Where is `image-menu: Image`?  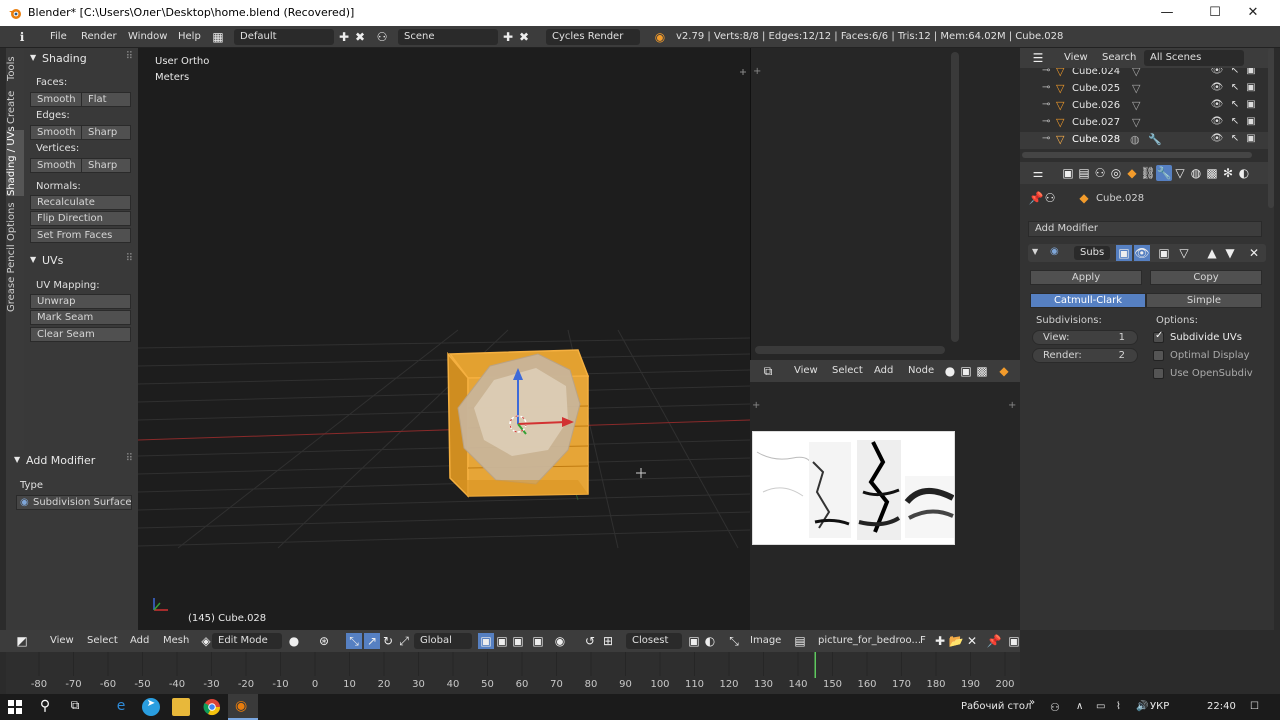 image-menu: Image is located at coordinates (765, 640).